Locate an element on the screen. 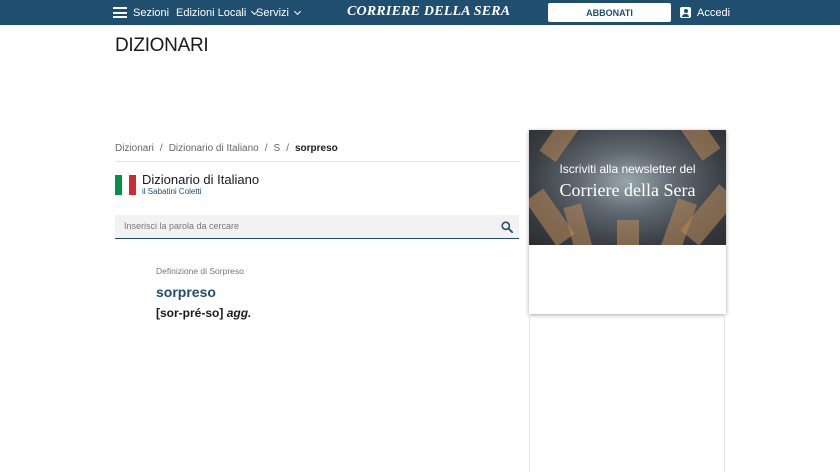 The width and height of the screenshot is (840, 472). breadcrumb-divider is located at coordinates (317, 161).